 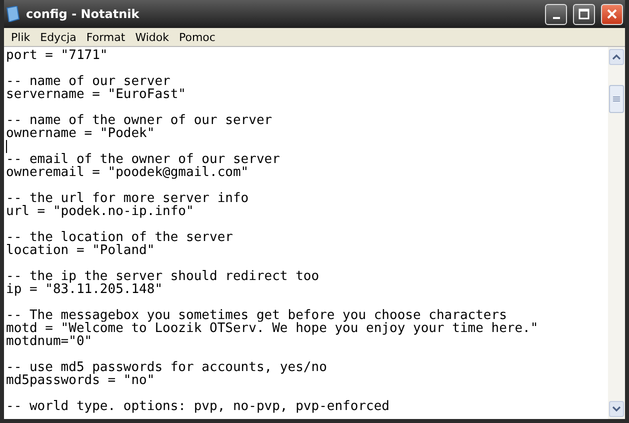 I want to click on text-line: -- world type. options: pvp, no-pvp, pvp-enforced, so click(x=198, y=406).